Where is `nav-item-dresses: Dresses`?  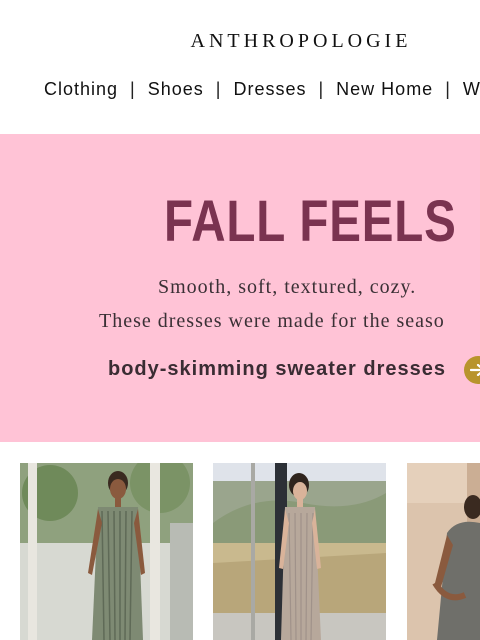
nav-item-dresses: Dresses is located at coordinates (269, 89).